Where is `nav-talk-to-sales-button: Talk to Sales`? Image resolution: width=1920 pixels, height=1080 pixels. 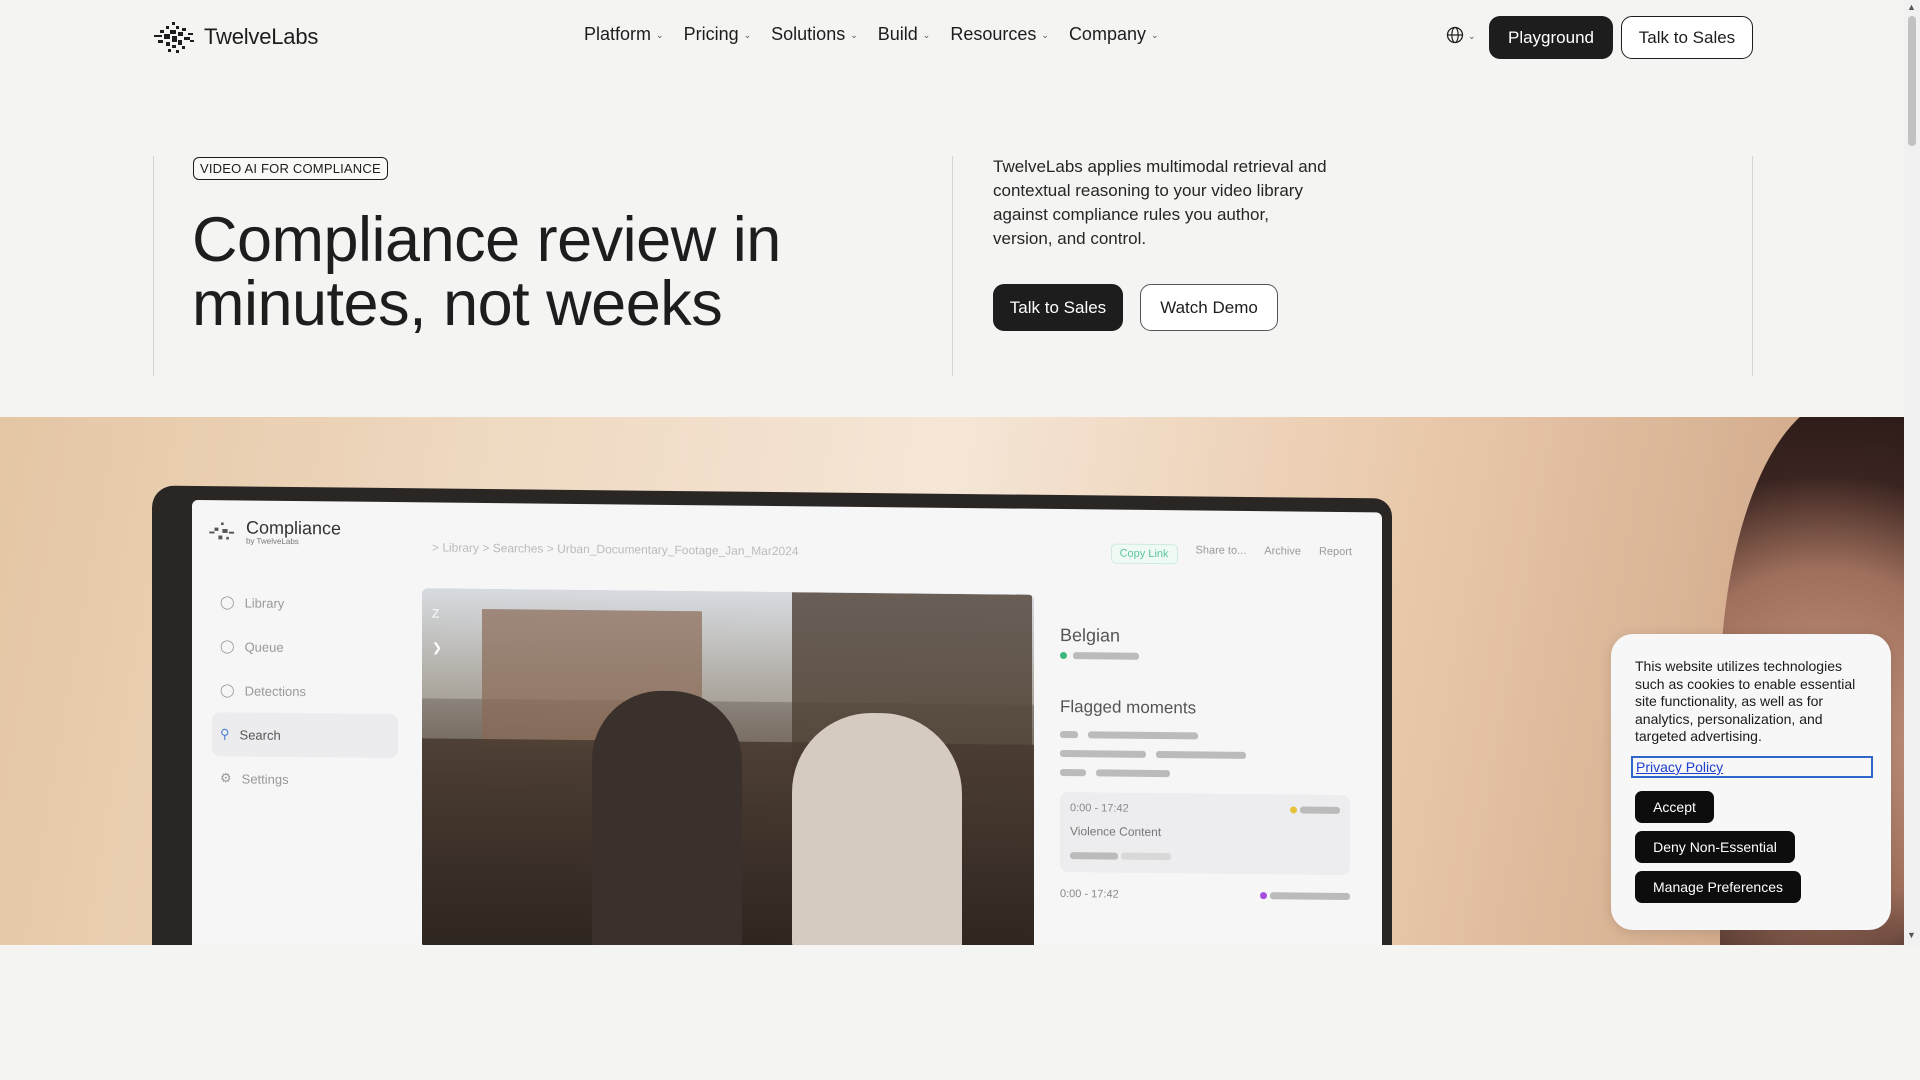 nav-talk-to-sales-button: Talk to Sales is located at coordinates (1687, 37).